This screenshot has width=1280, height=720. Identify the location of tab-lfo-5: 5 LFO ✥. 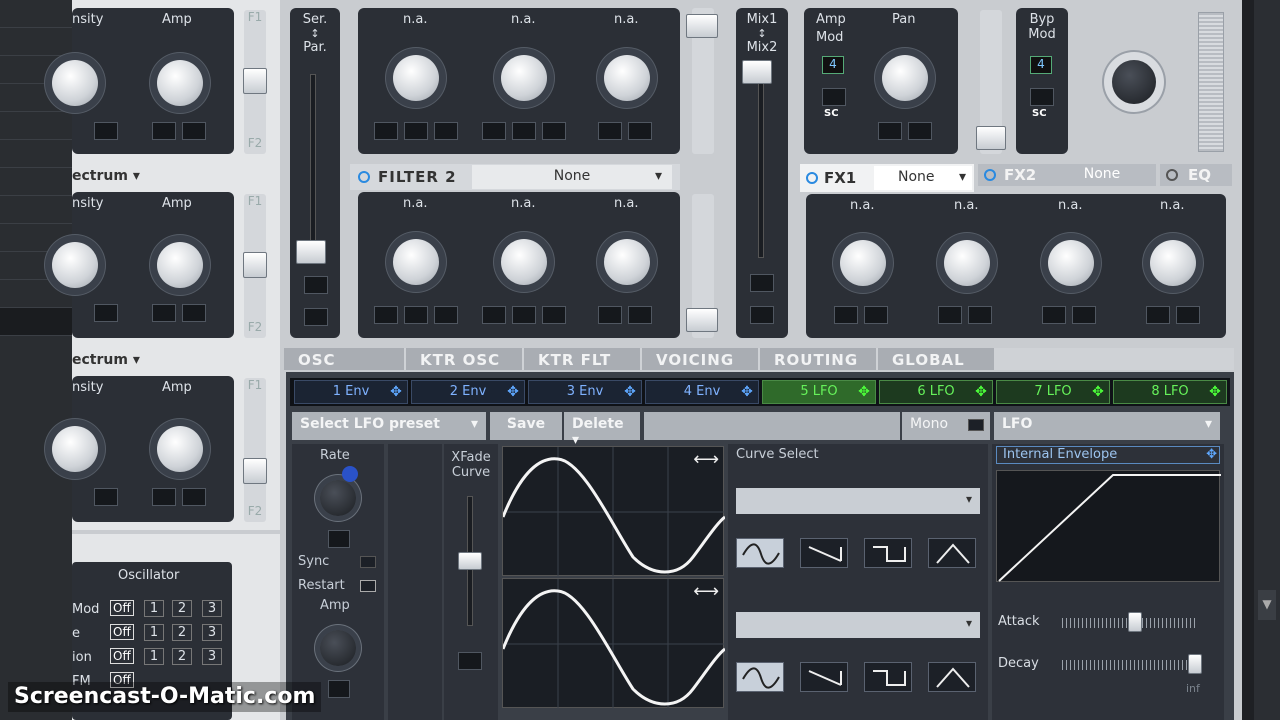
(819, 392).